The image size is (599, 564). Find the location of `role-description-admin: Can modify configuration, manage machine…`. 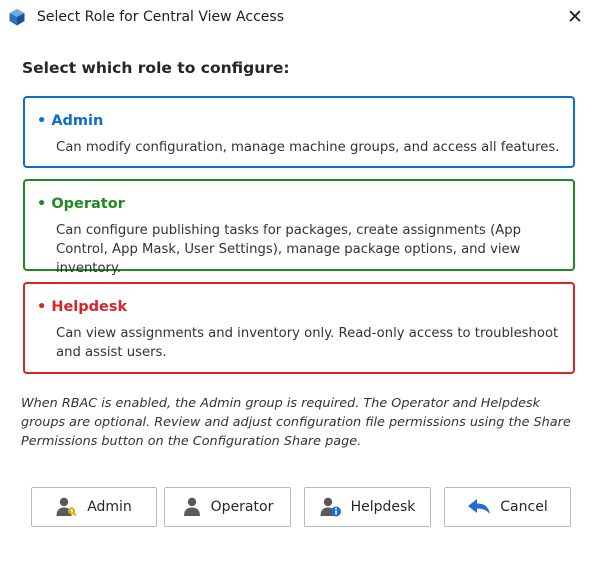

role-description-admin: Can modify configuration, manage machine… is located at coordinates (308, 147).